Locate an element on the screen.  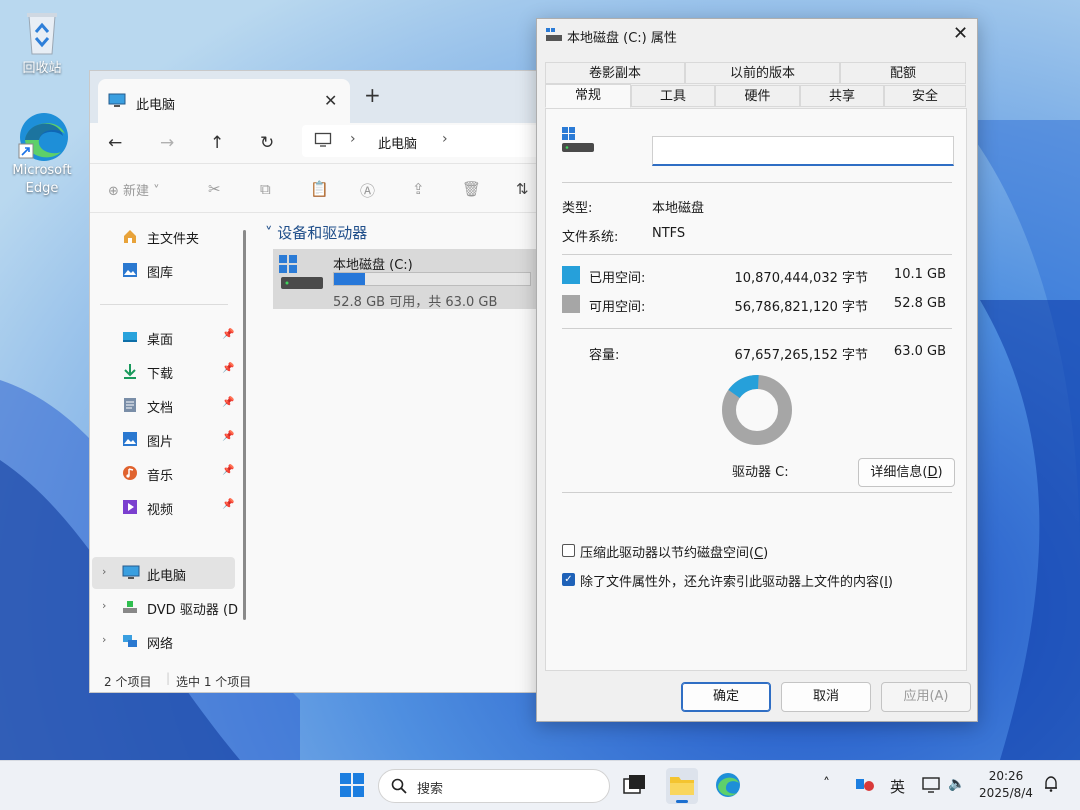
tab-hardware: 硬件 is located at coordinates (757, 96).